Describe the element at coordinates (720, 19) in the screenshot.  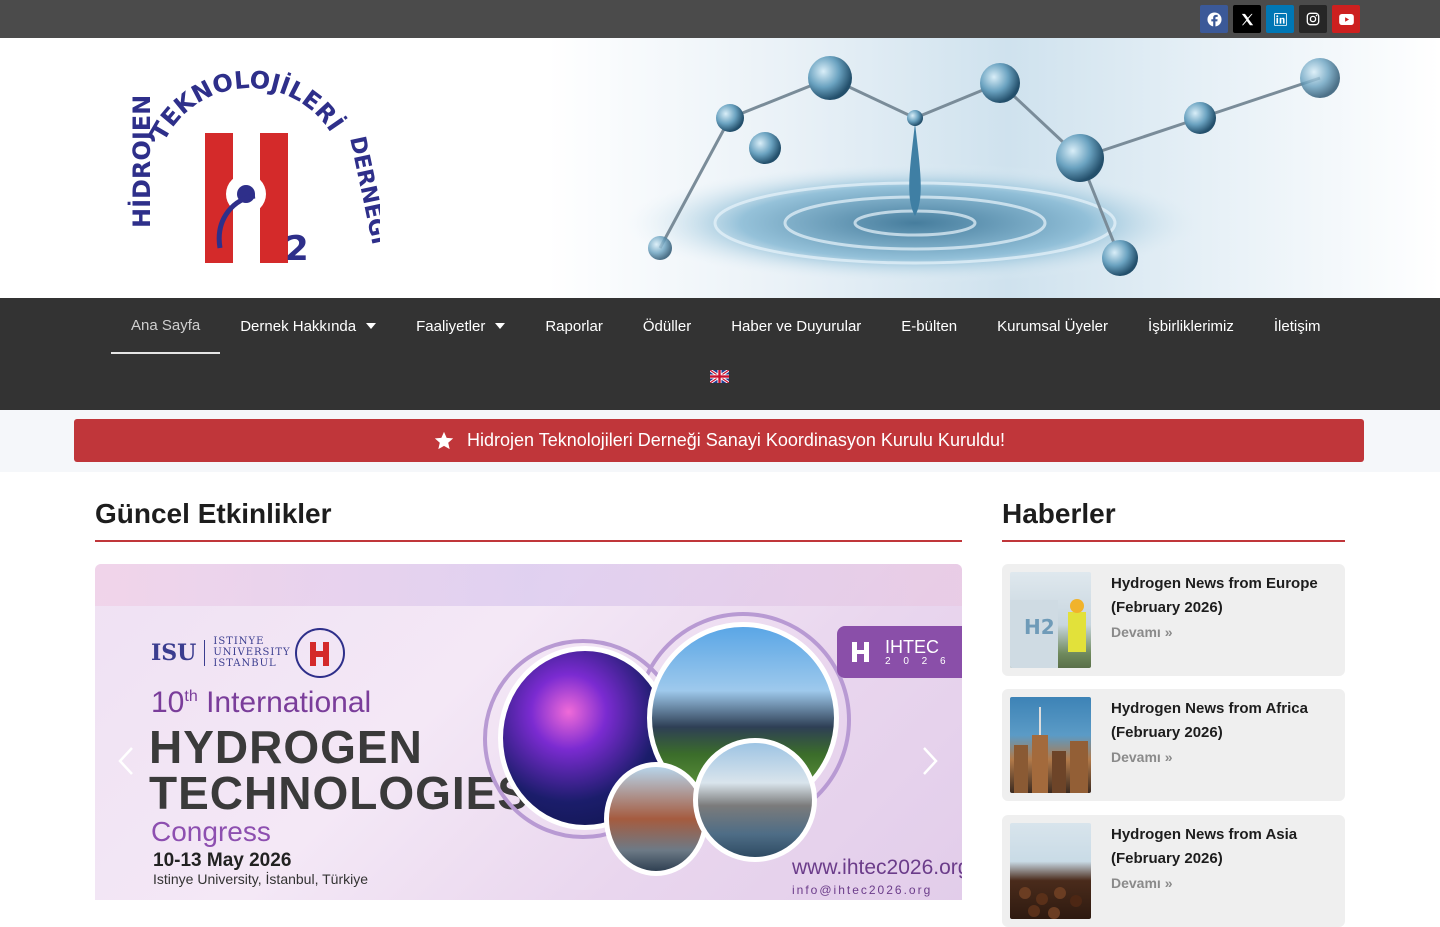
I see `top-bar` at that location.